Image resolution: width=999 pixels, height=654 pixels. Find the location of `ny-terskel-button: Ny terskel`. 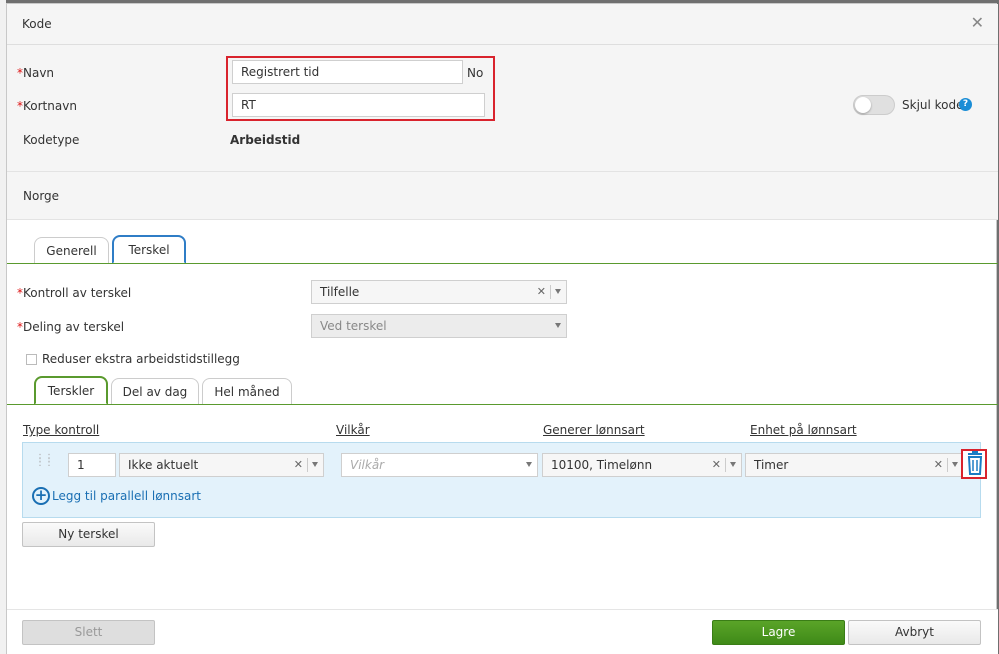

ny-terskel-button: Ny terskel is located at coordinates (88, 534).